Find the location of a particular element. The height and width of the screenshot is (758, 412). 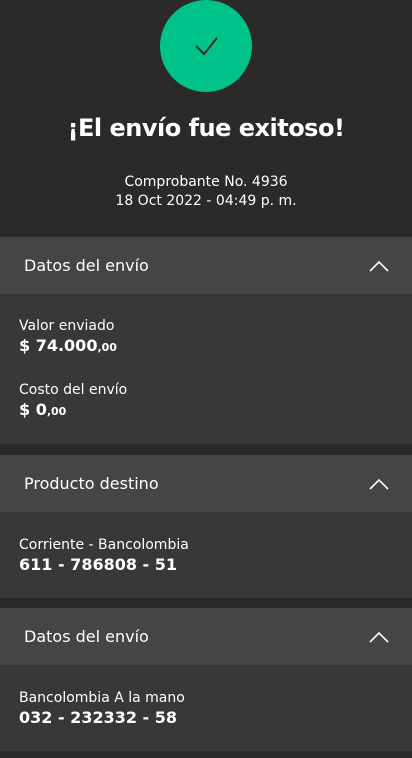

section-header-datos-envio: Datos del envío is located at coordinates (206, 265).